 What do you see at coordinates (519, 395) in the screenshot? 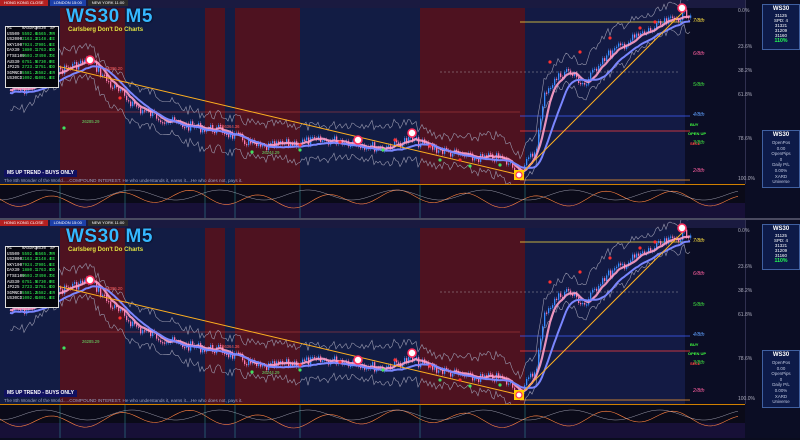
I see `pivot-marker-low-inner` at bounding box center [519, 395].